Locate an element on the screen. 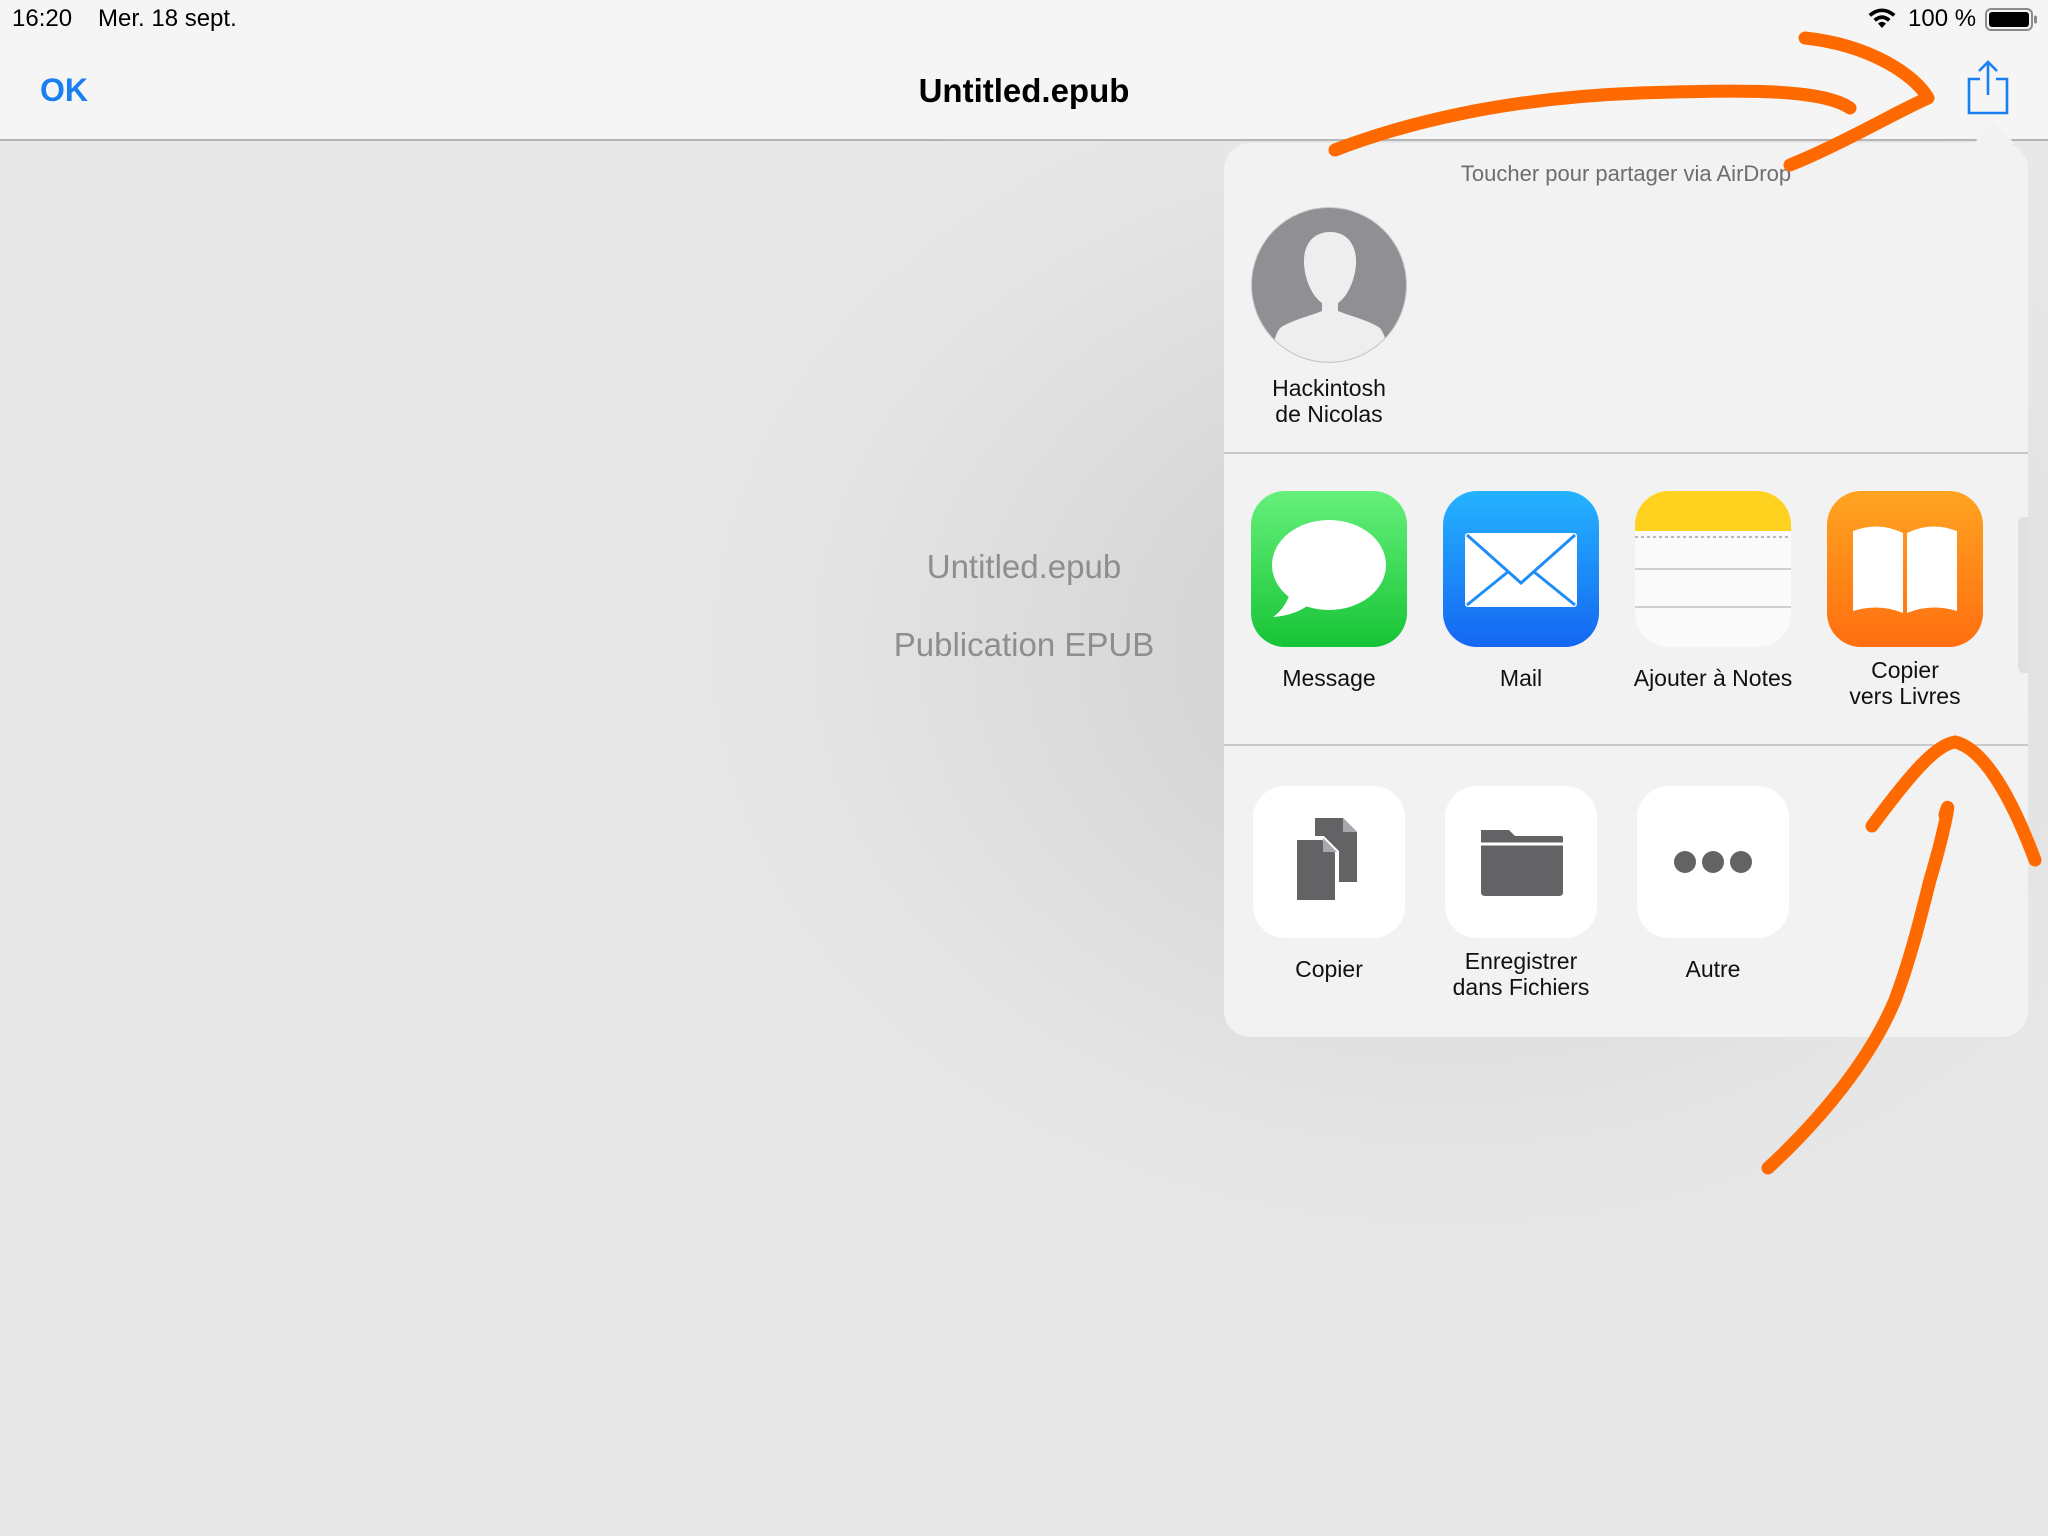 This screenshot has width=2048, height=1536. action-save-to-files: Enregistrer dans Fichiers is located at coordinates (1521, 893).